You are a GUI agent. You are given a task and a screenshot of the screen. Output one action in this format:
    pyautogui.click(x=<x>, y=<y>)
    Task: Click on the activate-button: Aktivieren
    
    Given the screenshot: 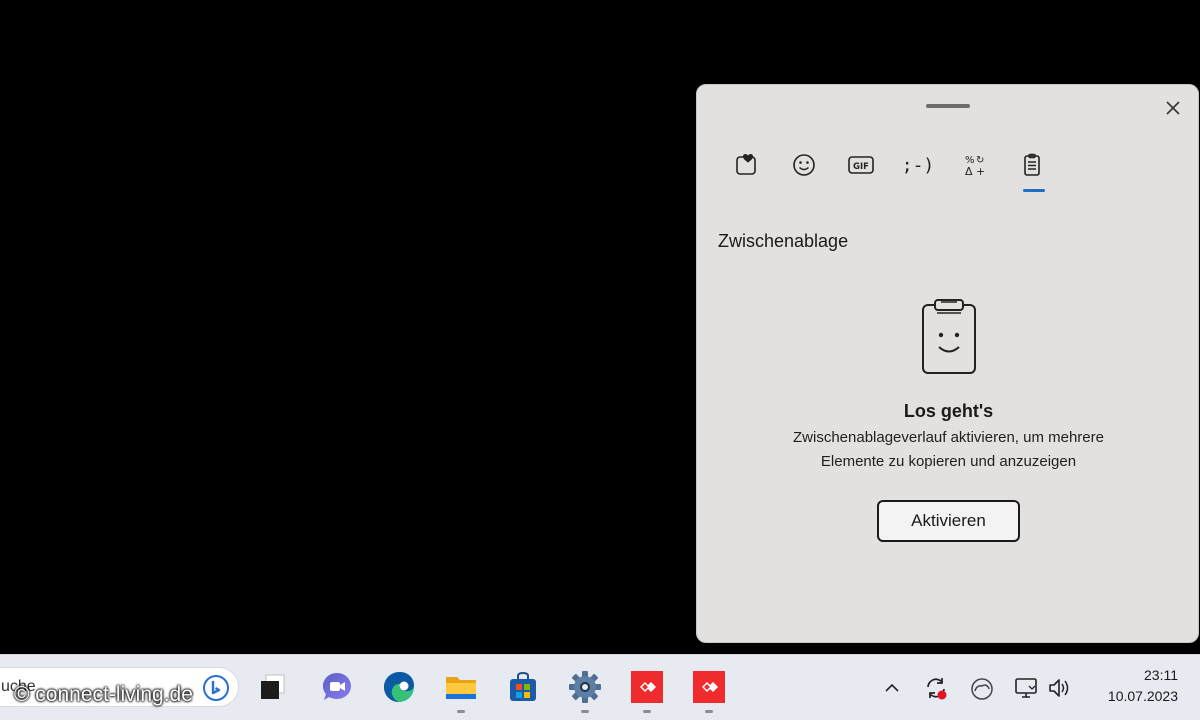 What is the action you would take?
    pyautogui.click(x=948, y=521)
    